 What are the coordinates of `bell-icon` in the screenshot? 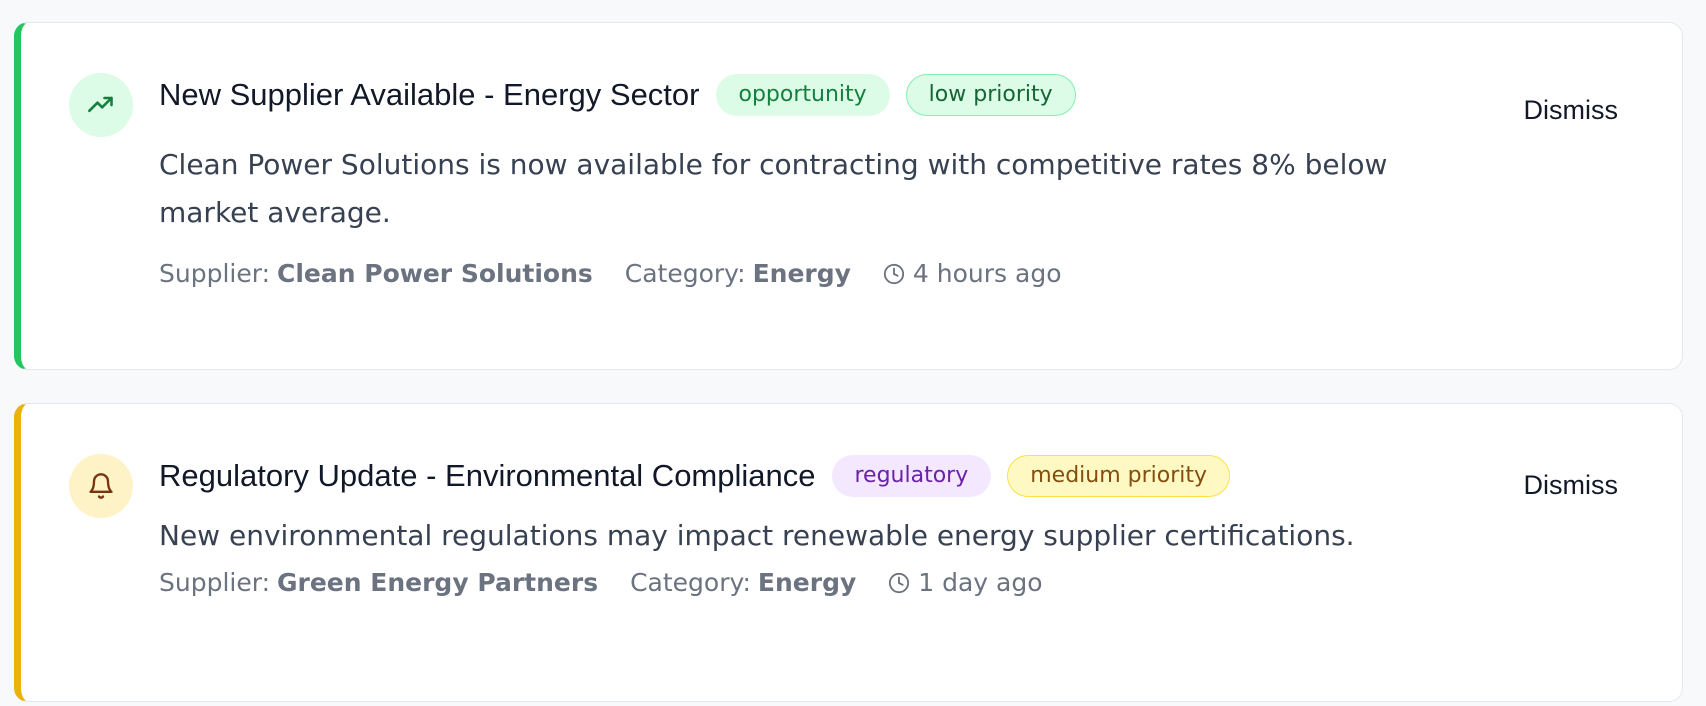 It's located at (101, 486).